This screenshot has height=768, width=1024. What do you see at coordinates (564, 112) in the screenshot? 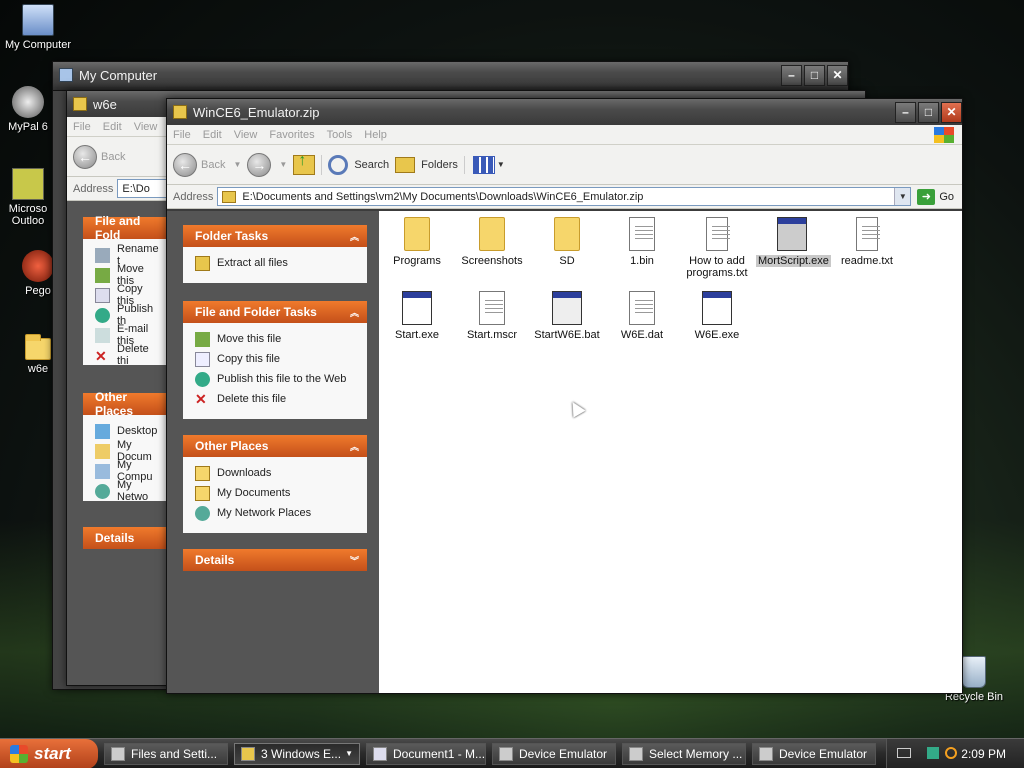
I see `titlebar: WinCE6_Emulator.zip – □ ✕` at bounding box center [564, 112].